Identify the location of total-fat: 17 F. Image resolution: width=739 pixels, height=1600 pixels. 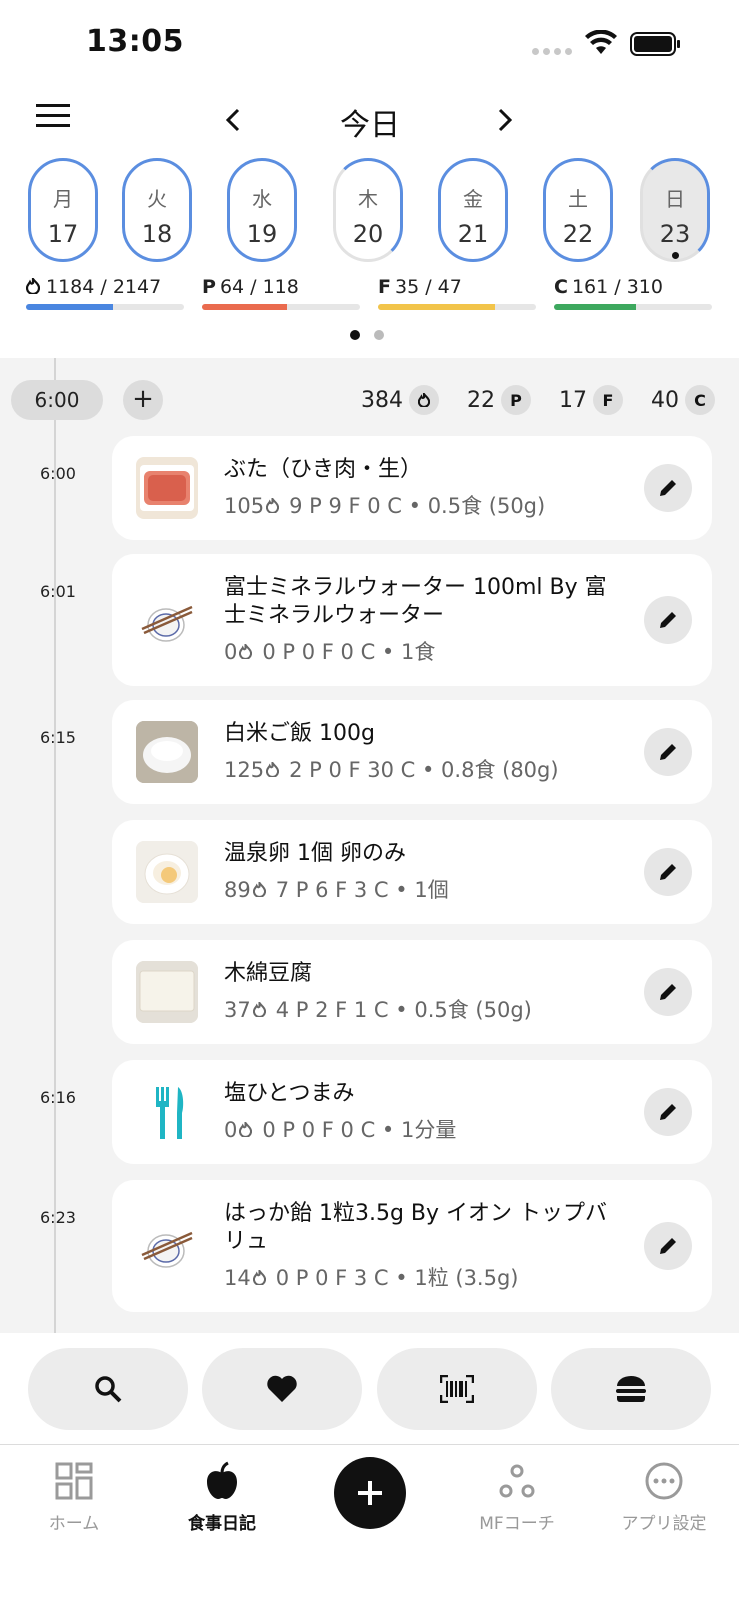
(591, 400).